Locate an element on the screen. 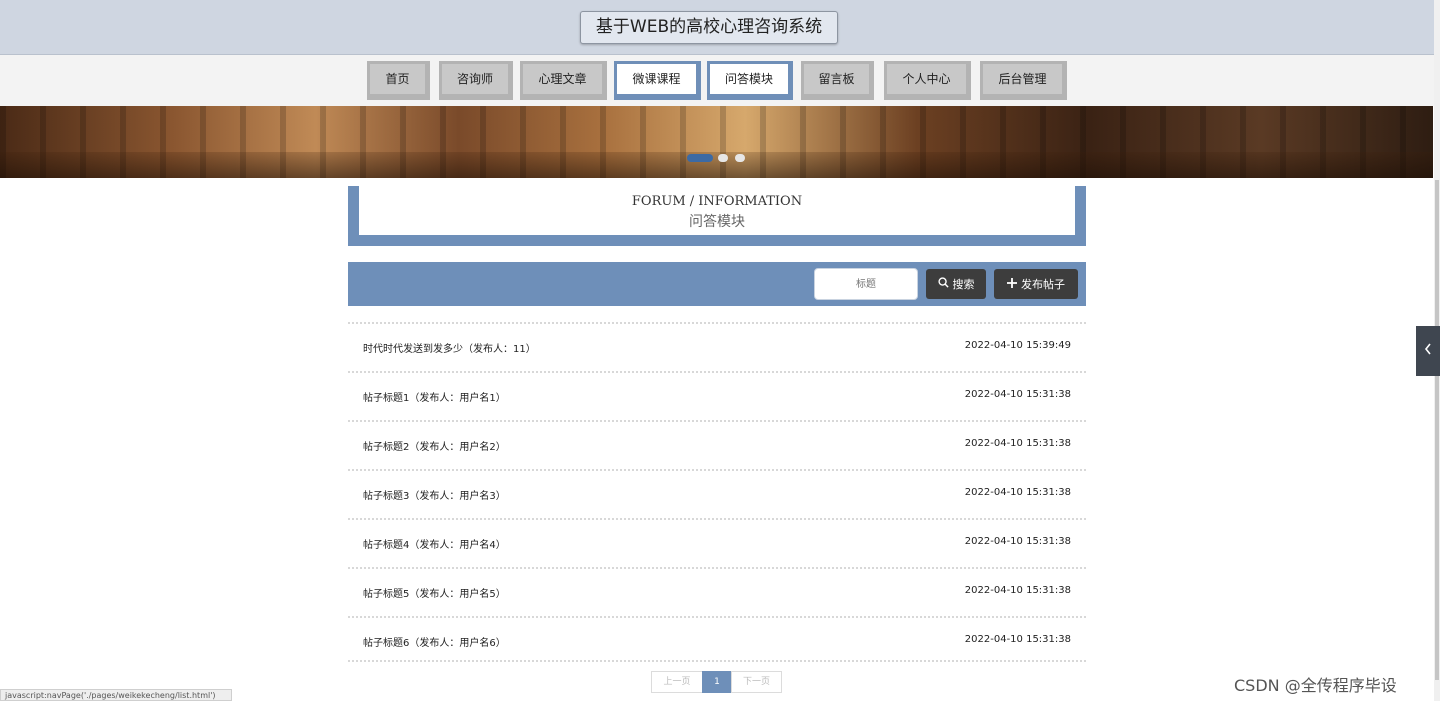  nav-item-counselors: 咨询师 is located at coordinates (476, 80).